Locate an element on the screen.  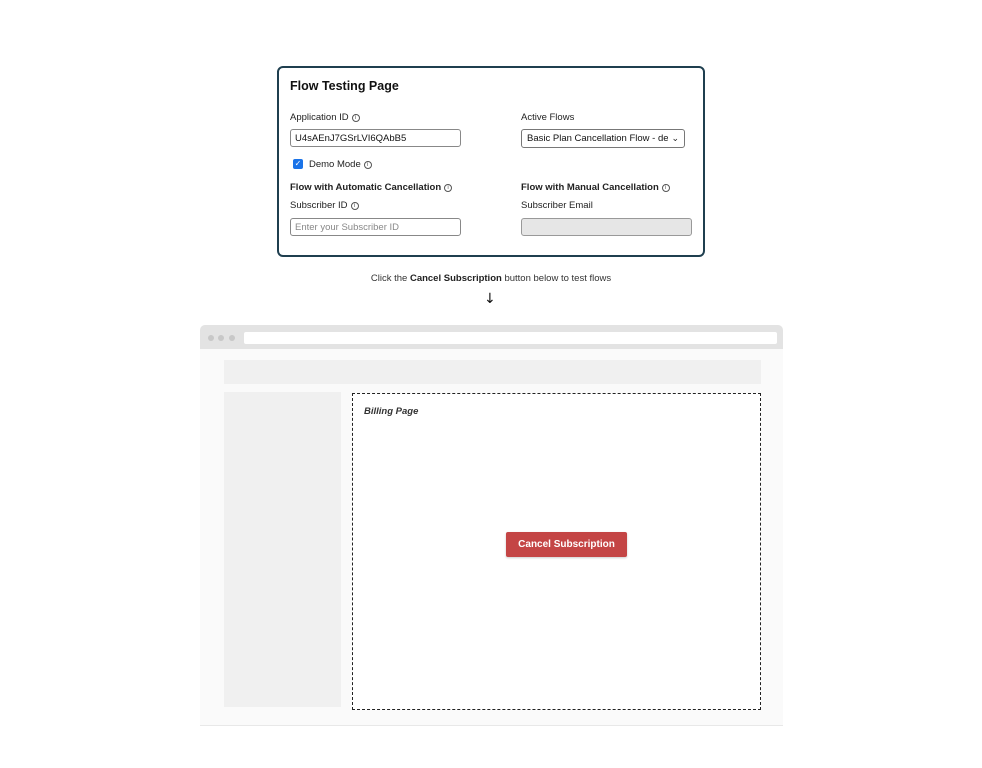
active-flows-label-row: Active Flows is located at coordinates (547, 117).